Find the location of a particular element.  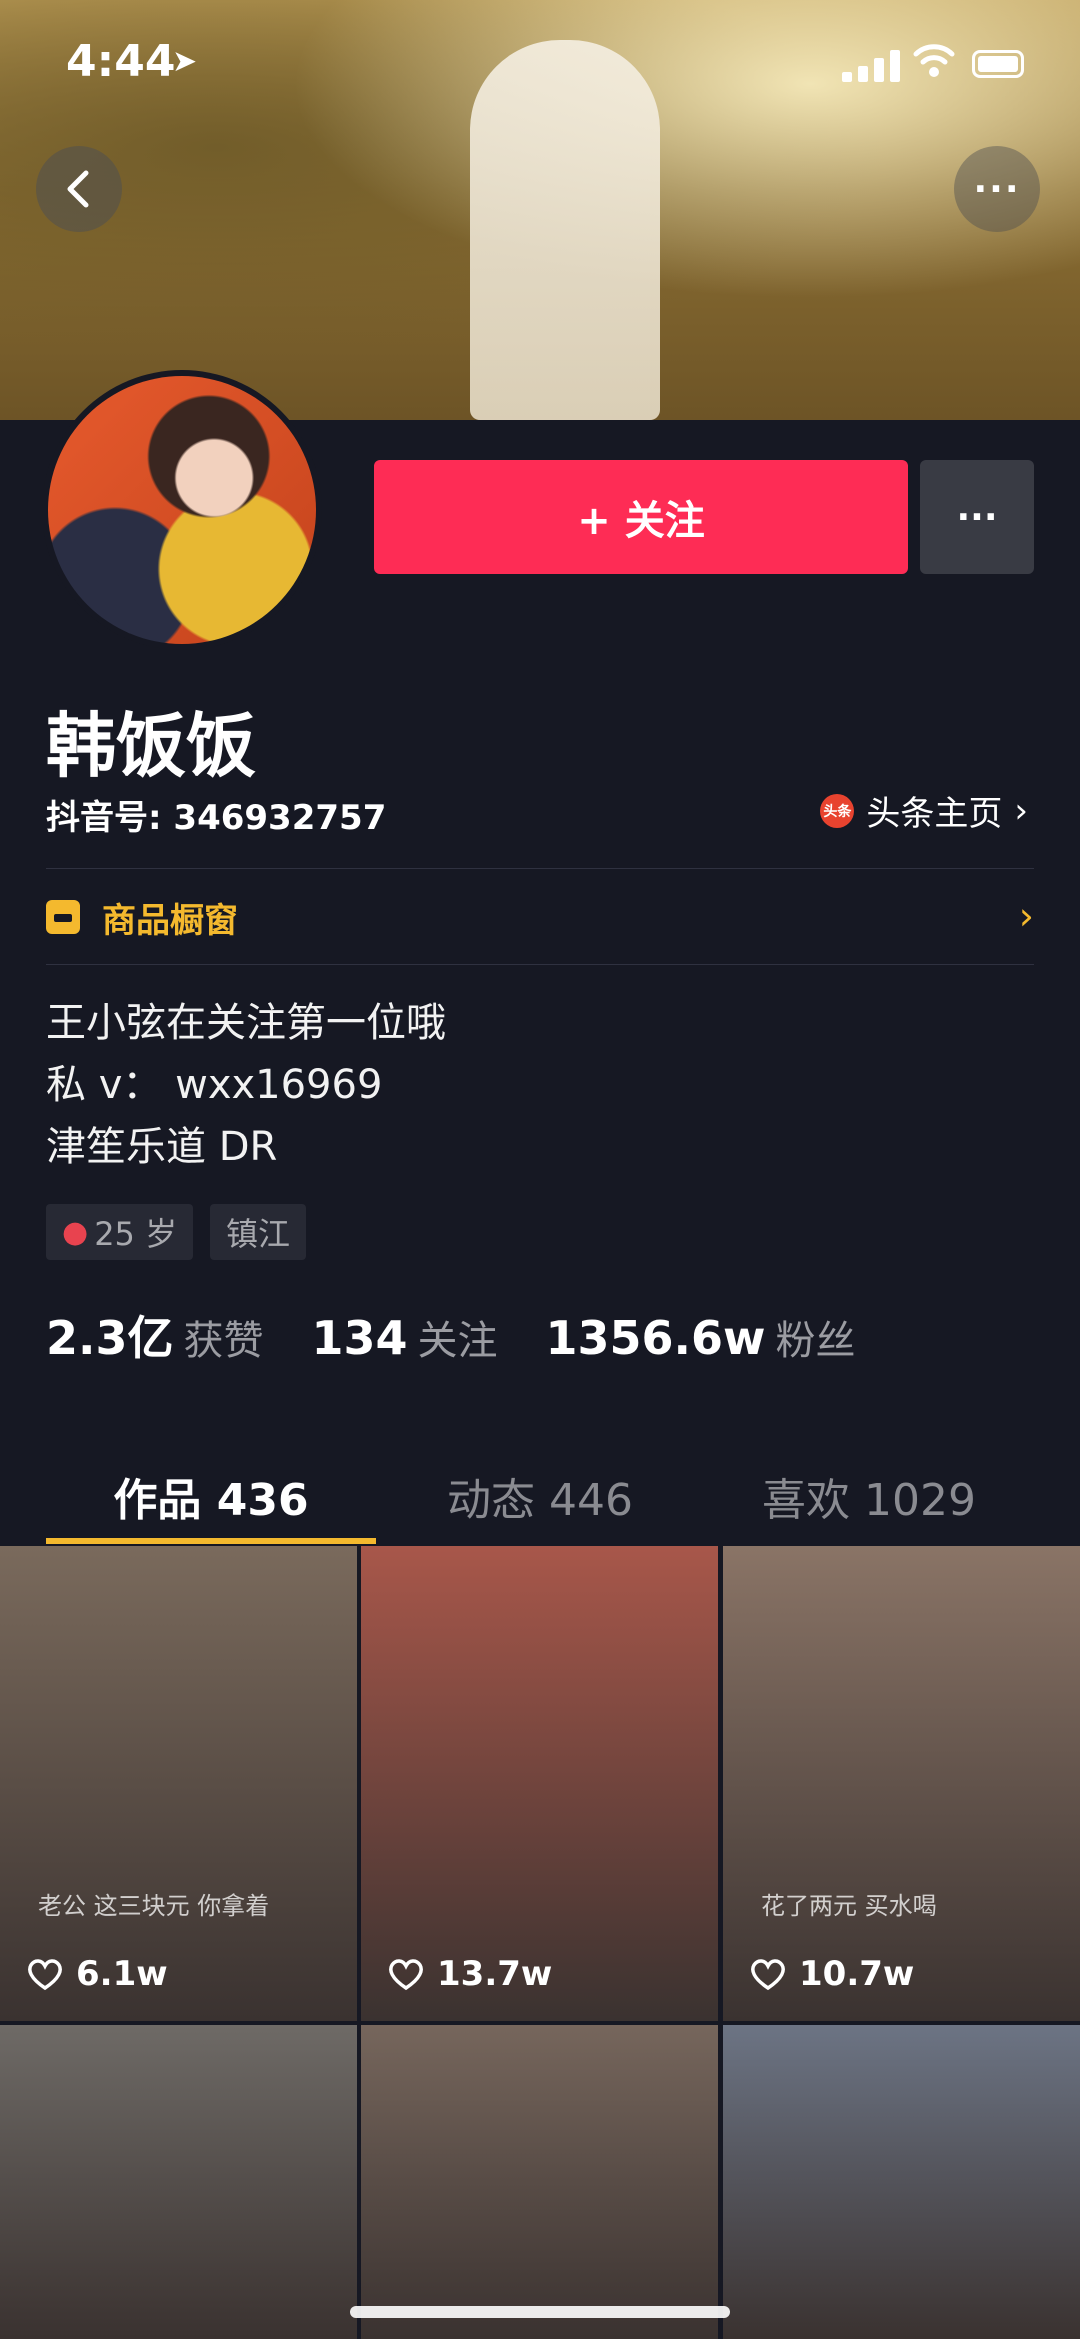

profile-stats: 2.3亿 获赞 134 关注 1356.6w 粉丝 is located at coordinates (475, 1335).